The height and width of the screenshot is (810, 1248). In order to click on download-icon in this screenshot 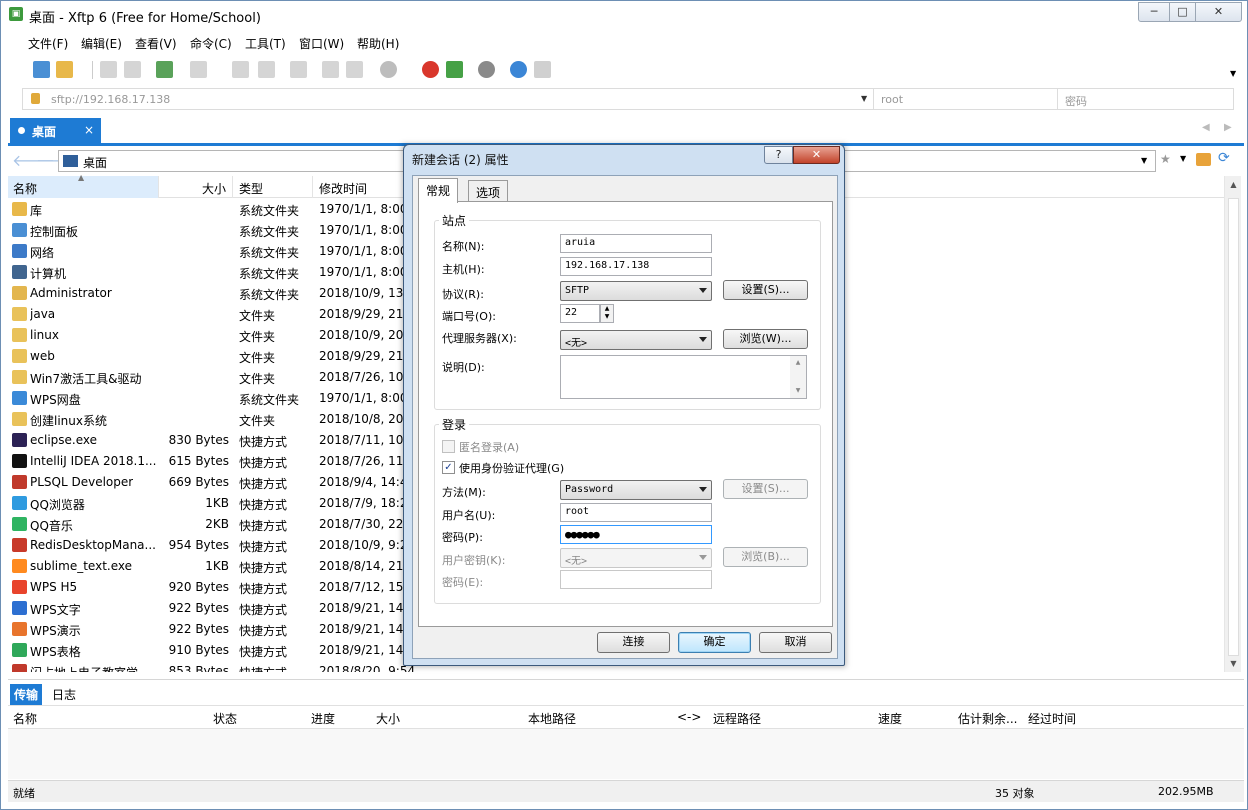, I will do `click(266, 69)`.